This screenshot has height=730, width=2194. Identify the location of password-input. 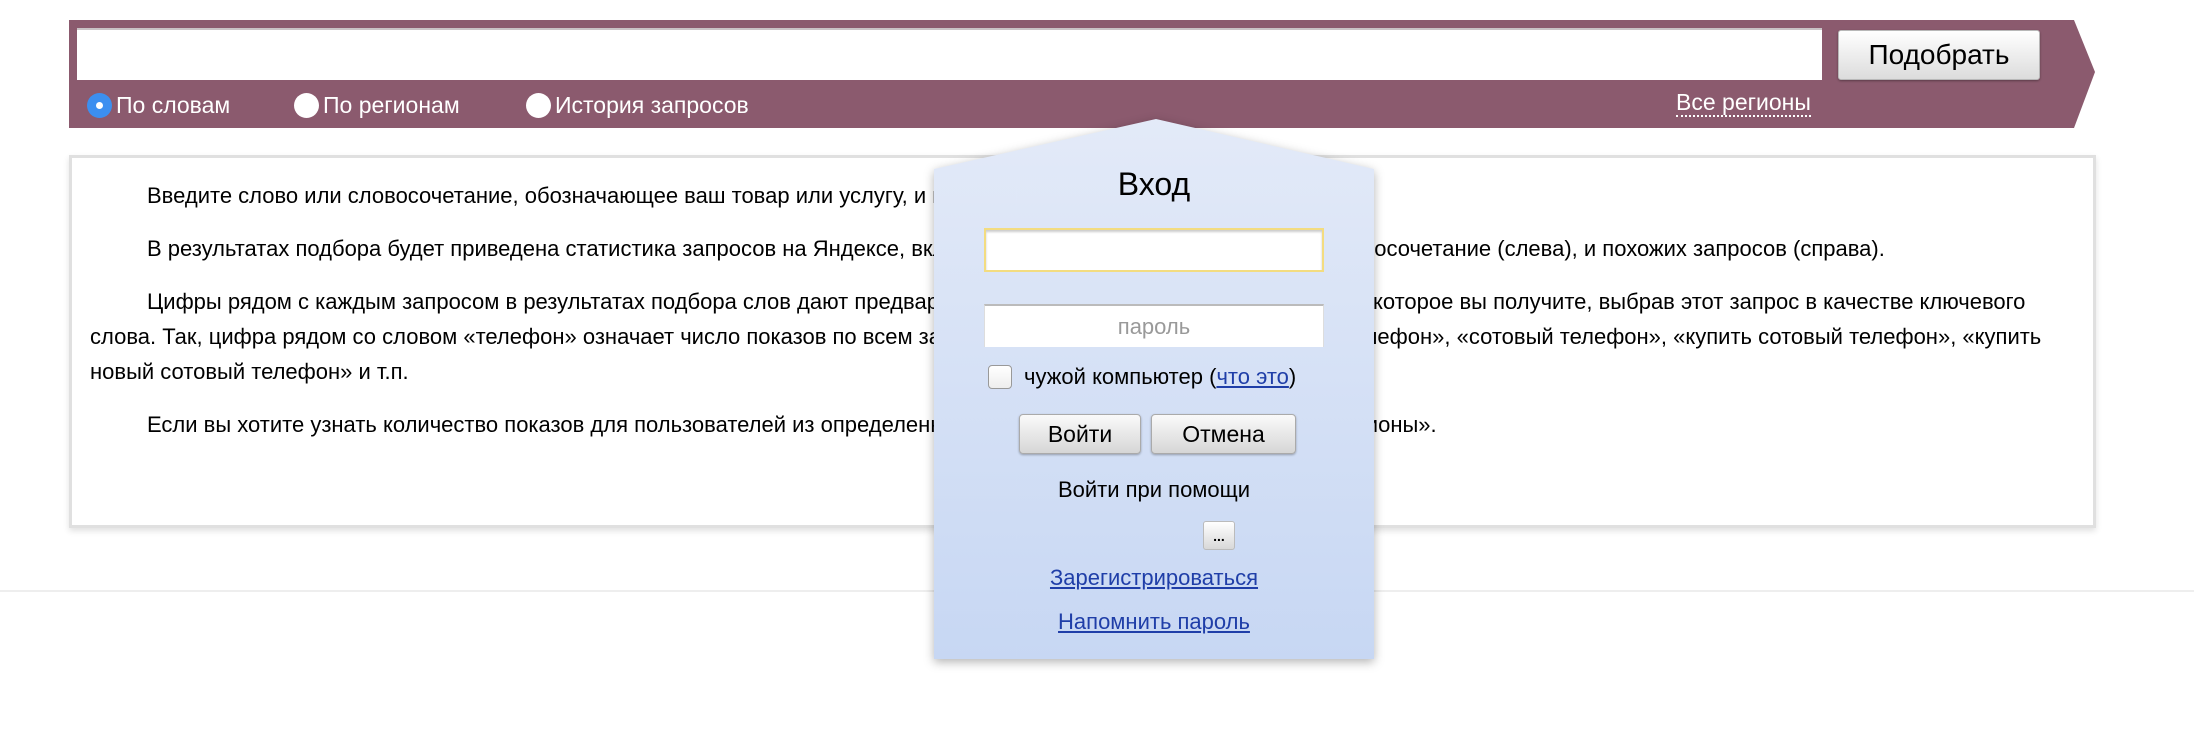
(1154, 325).